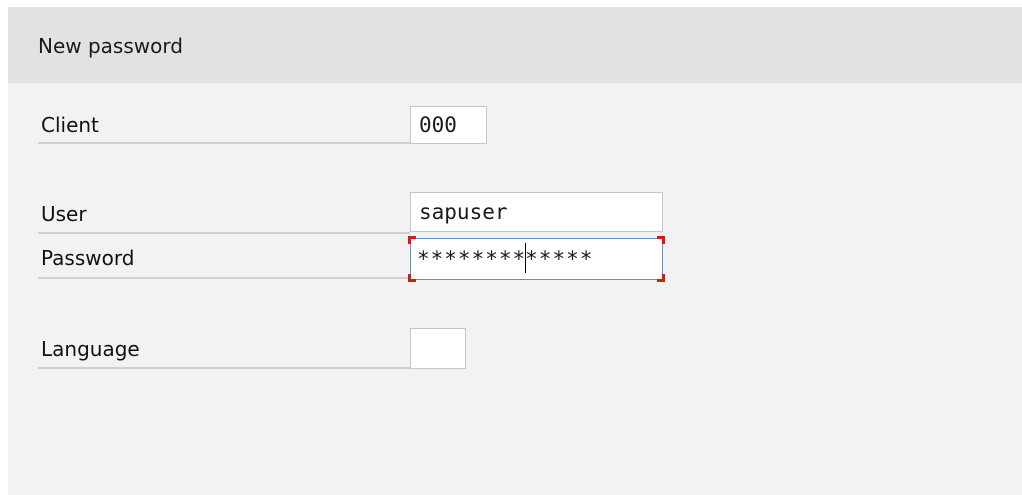 Image resolution: width=1022 pixels, height=495 pixels. What do you see at coordinates (412, 240) in the screenshot?
I see `focus-corner-top-left` at bounding box center [412, 240].